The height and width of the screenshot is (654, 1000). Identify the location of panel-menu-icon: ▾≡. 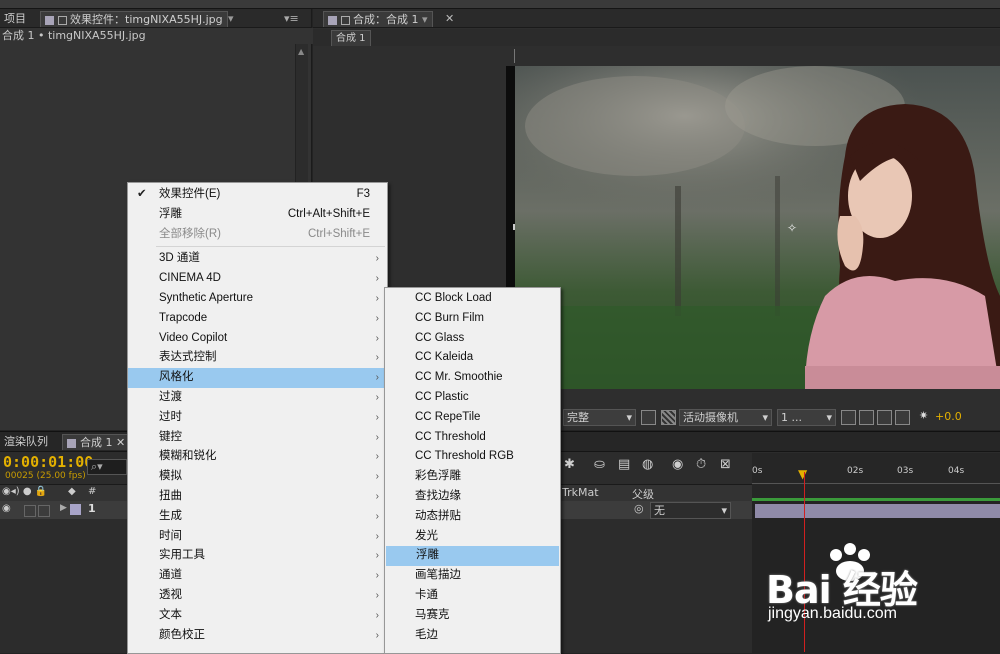
(291, 18).